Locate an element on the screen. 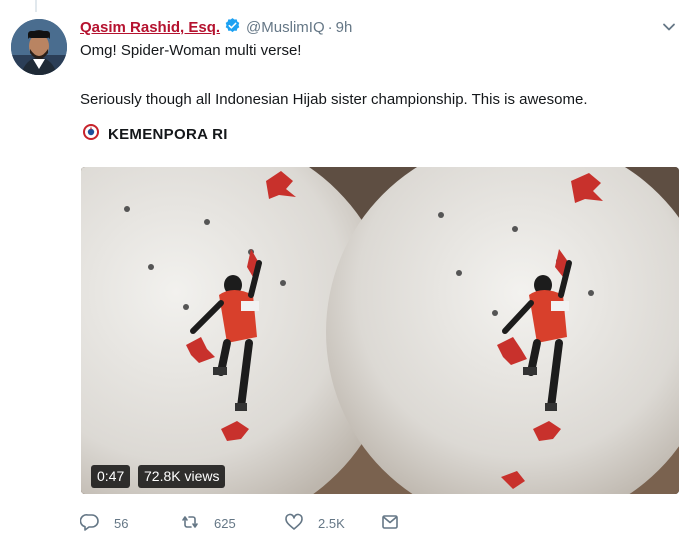 The image size is (700, 544). message-button is located at coordinates (390, 523).